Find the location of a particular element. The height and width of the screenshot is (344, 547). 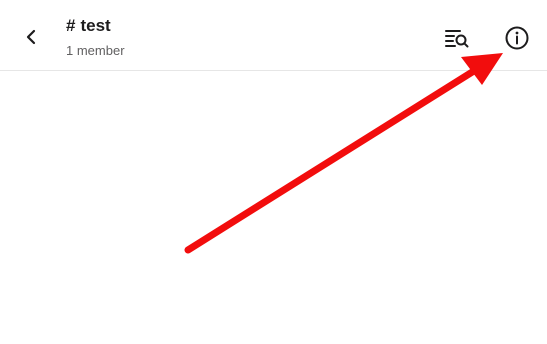

channel-name: test is located at coordinates (95, 25).